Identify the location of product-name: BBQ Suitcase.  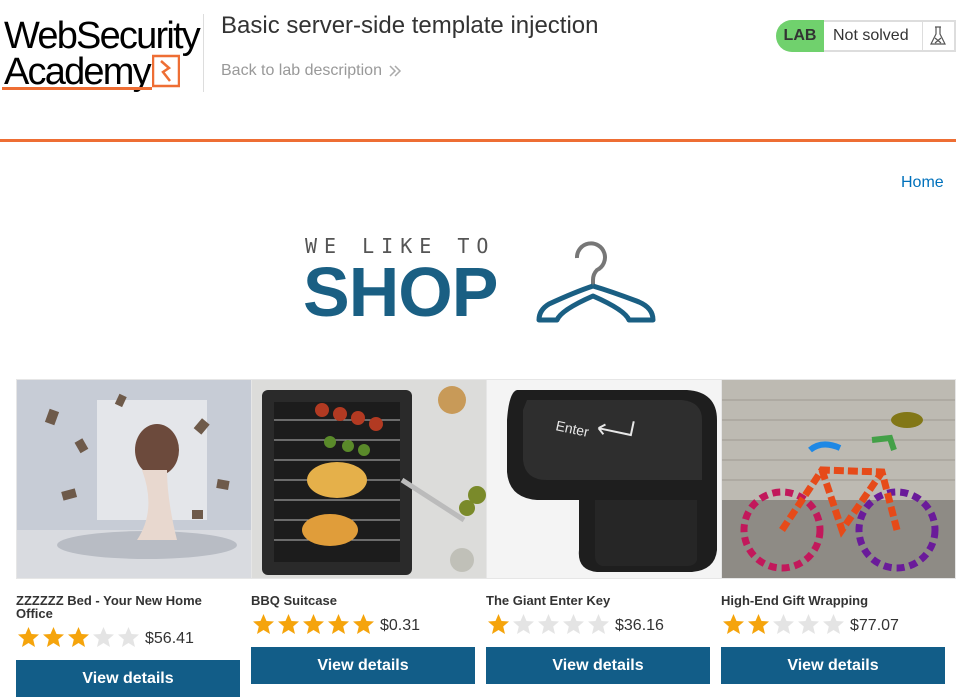
(294, 600).